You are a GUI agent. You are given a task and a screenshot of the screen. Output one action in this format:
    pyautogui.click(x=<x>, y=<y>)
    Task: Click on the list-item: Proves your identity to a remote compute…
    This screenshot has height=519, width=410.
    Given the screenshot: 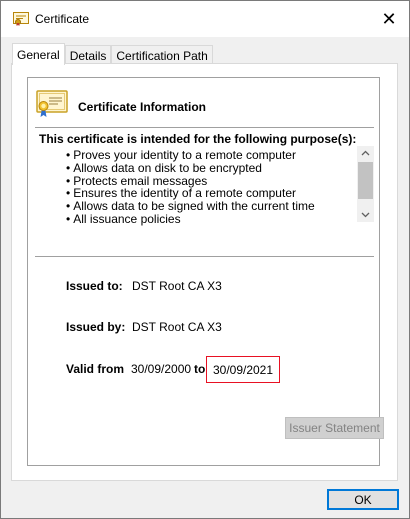 What is the action you would take?
    pyautogui.click(x=206, y=155)
    